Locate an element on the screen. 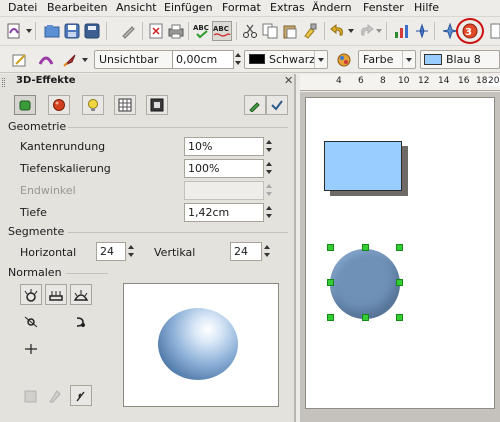 Image resolution: width=500 pixels, height=422 pixels. convert-to-3d-button is located at coordinates (31, 395).